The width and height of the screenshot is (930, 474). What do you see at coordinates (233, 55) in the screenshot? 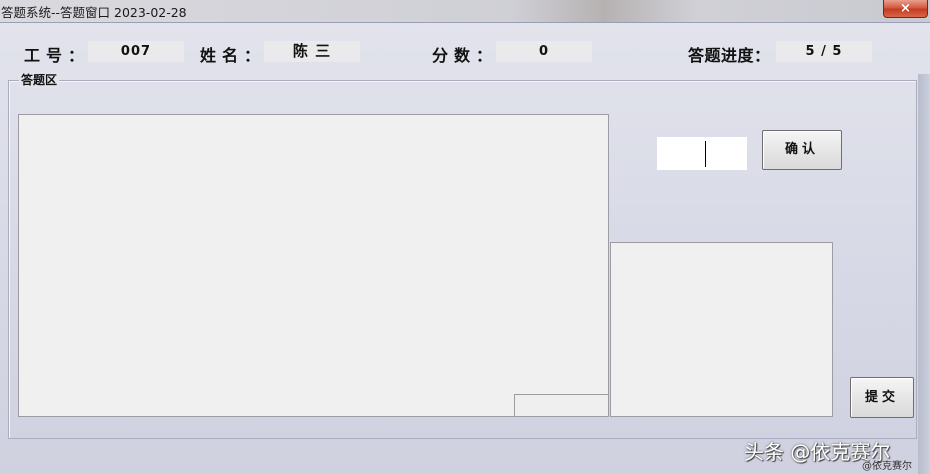
I see `name-label: 姓名：` at bounding box center [233, 55].